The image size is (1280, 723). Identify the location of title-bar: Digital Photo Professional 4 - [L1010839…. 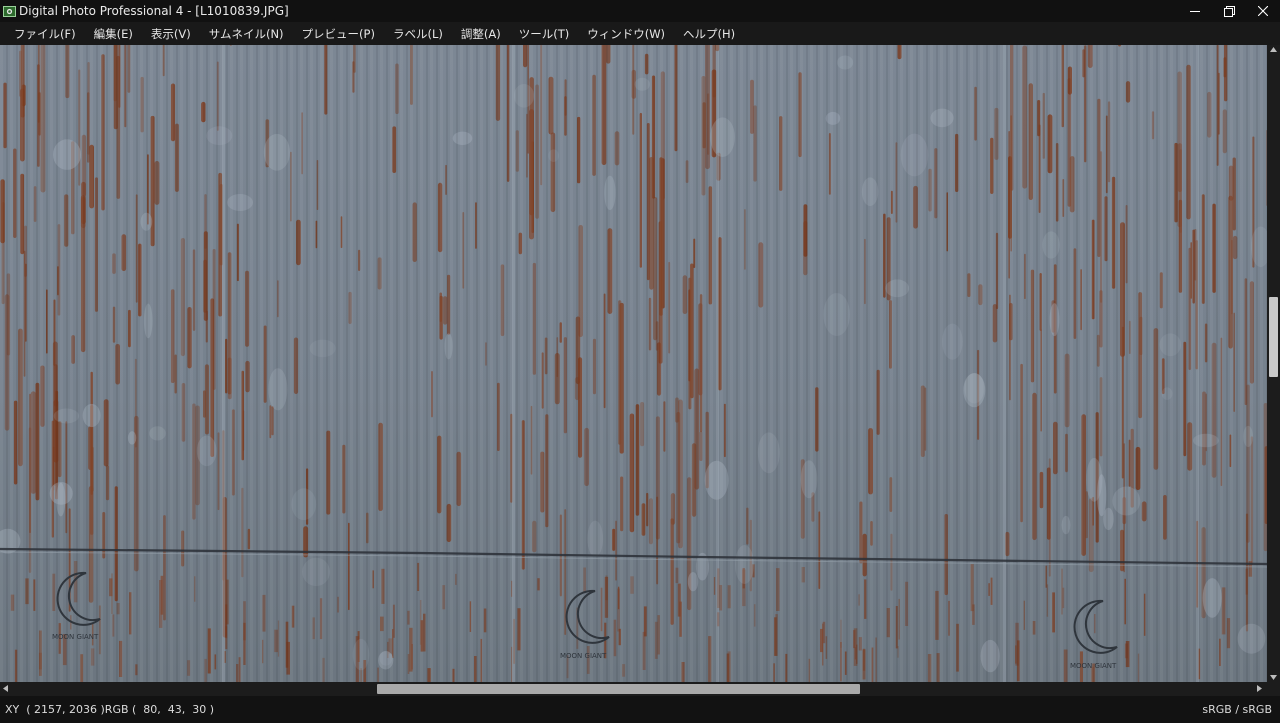
(640, 11).